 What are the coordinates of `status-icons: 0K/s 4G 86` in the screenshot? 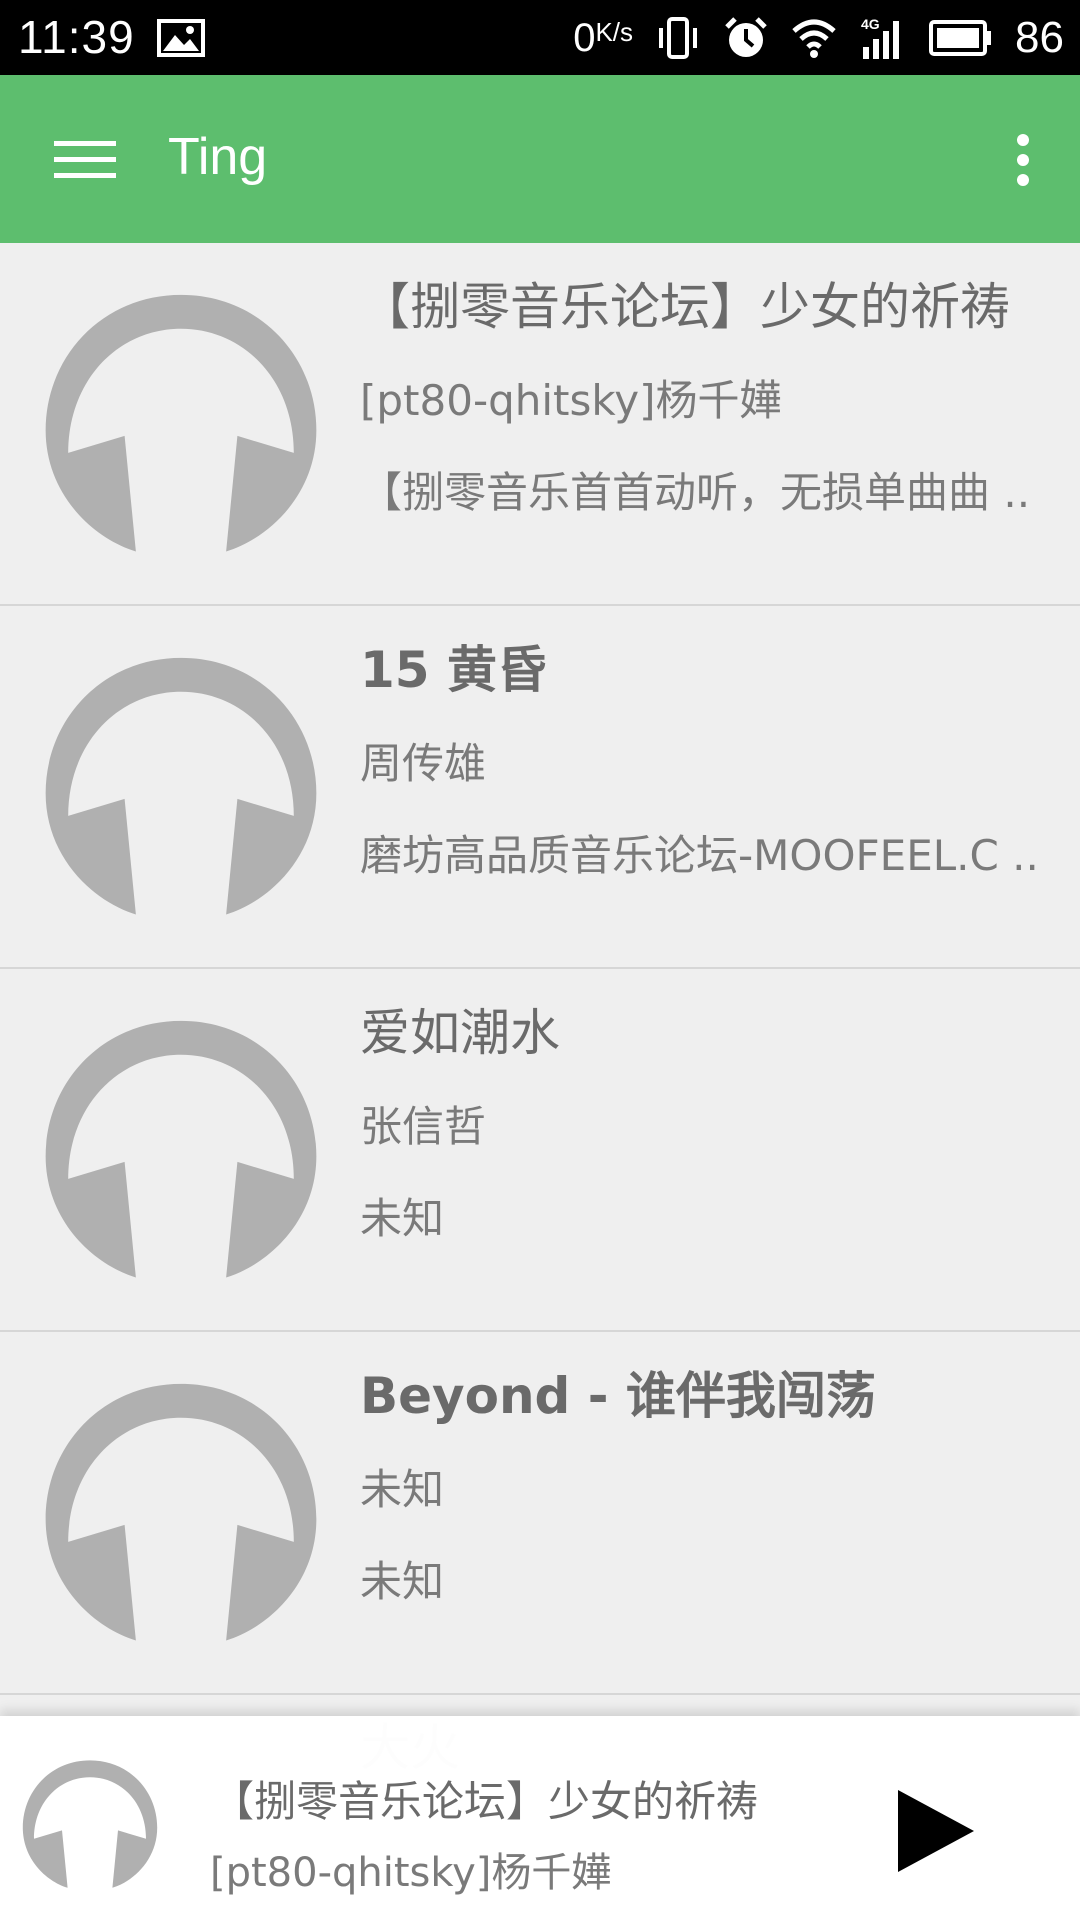 It's located at (818, 38).